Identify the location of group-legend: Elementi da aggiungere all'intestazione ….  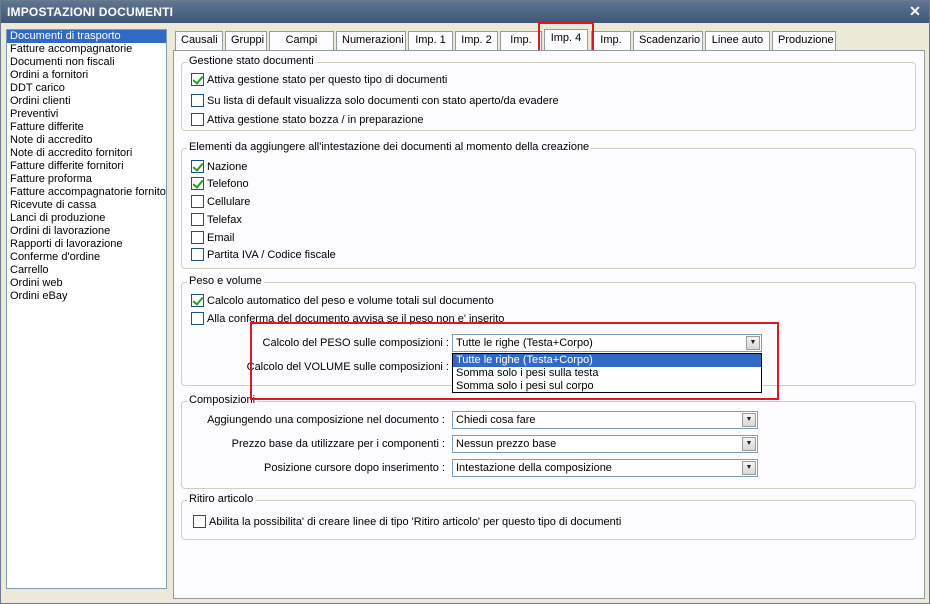
(389, 147).